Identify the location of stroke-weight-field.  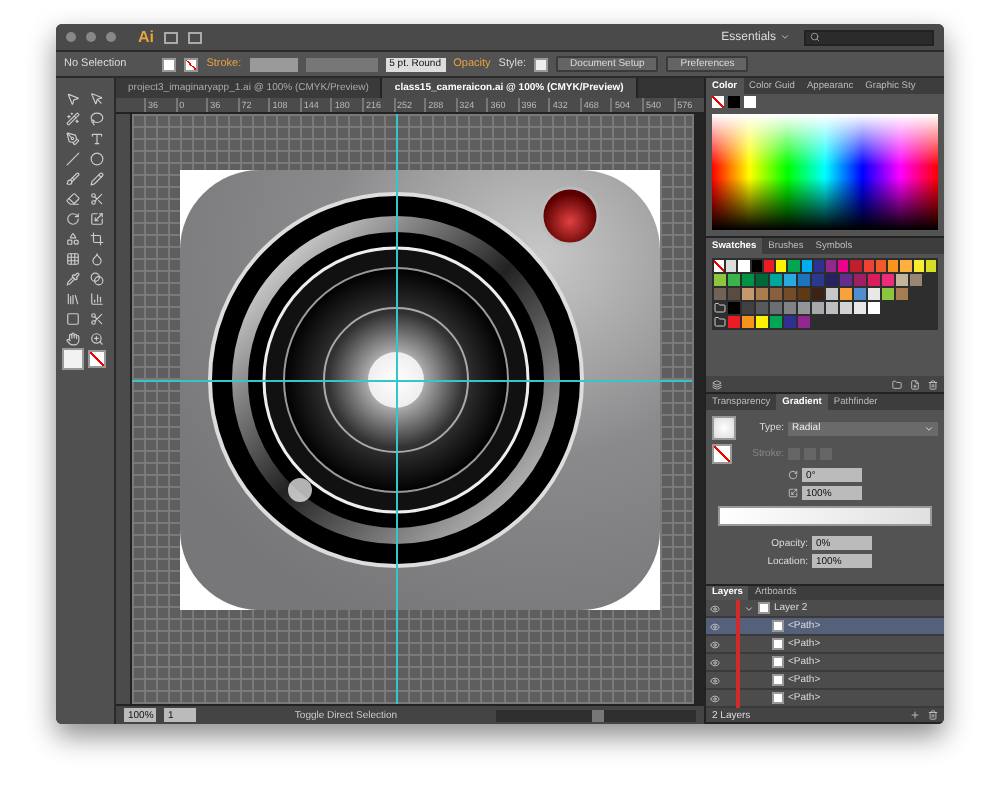
(273, 64).